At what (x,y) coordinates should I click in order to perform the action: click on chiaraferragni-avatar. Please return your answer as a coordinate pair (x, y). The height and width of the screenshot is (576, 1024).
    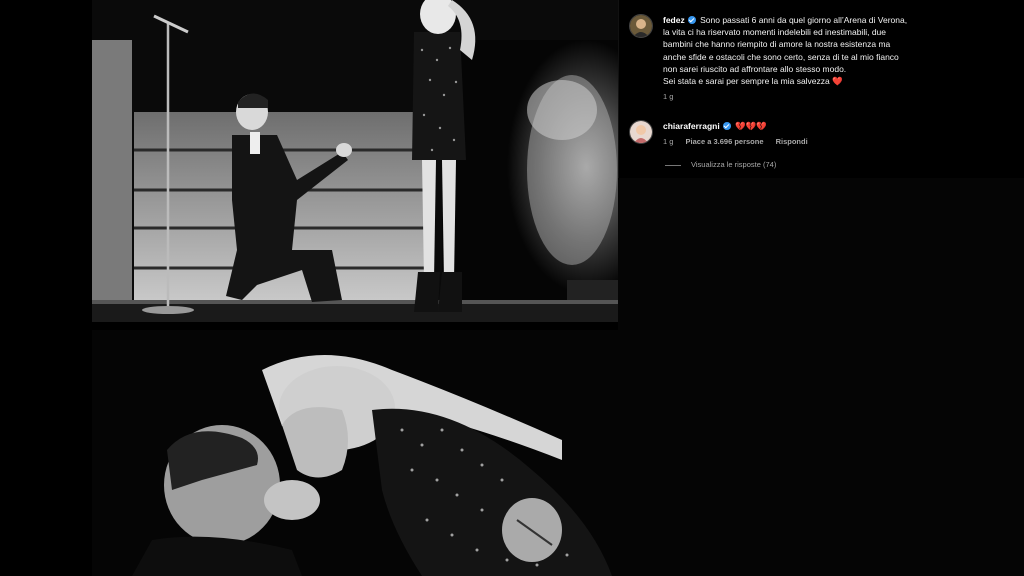
    Looking at the image, I should click on (641, 132).